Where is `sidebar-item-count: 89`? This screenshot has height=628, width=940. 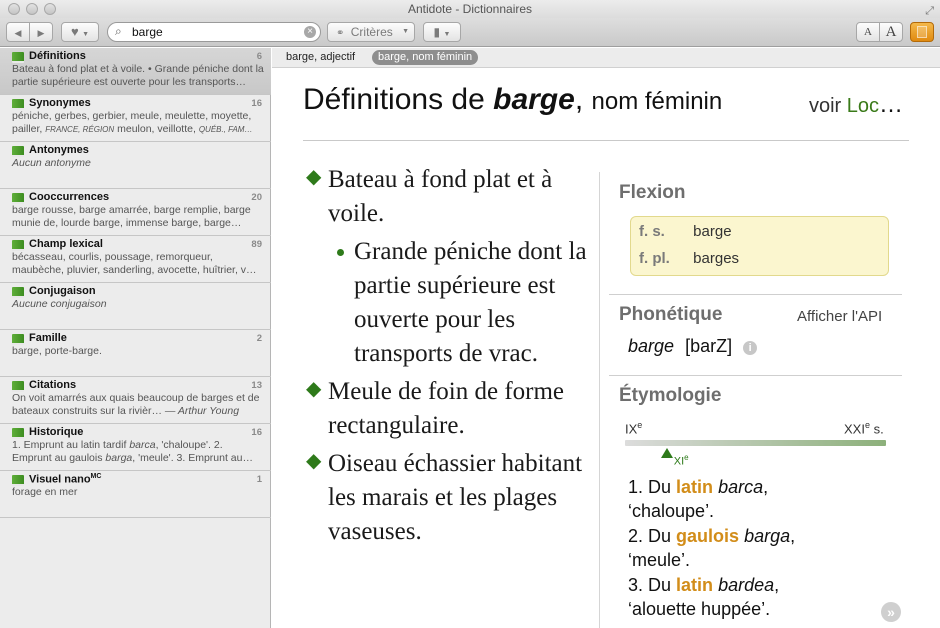 sidebar-item-count: 89 is located at coordinates (256, 244).